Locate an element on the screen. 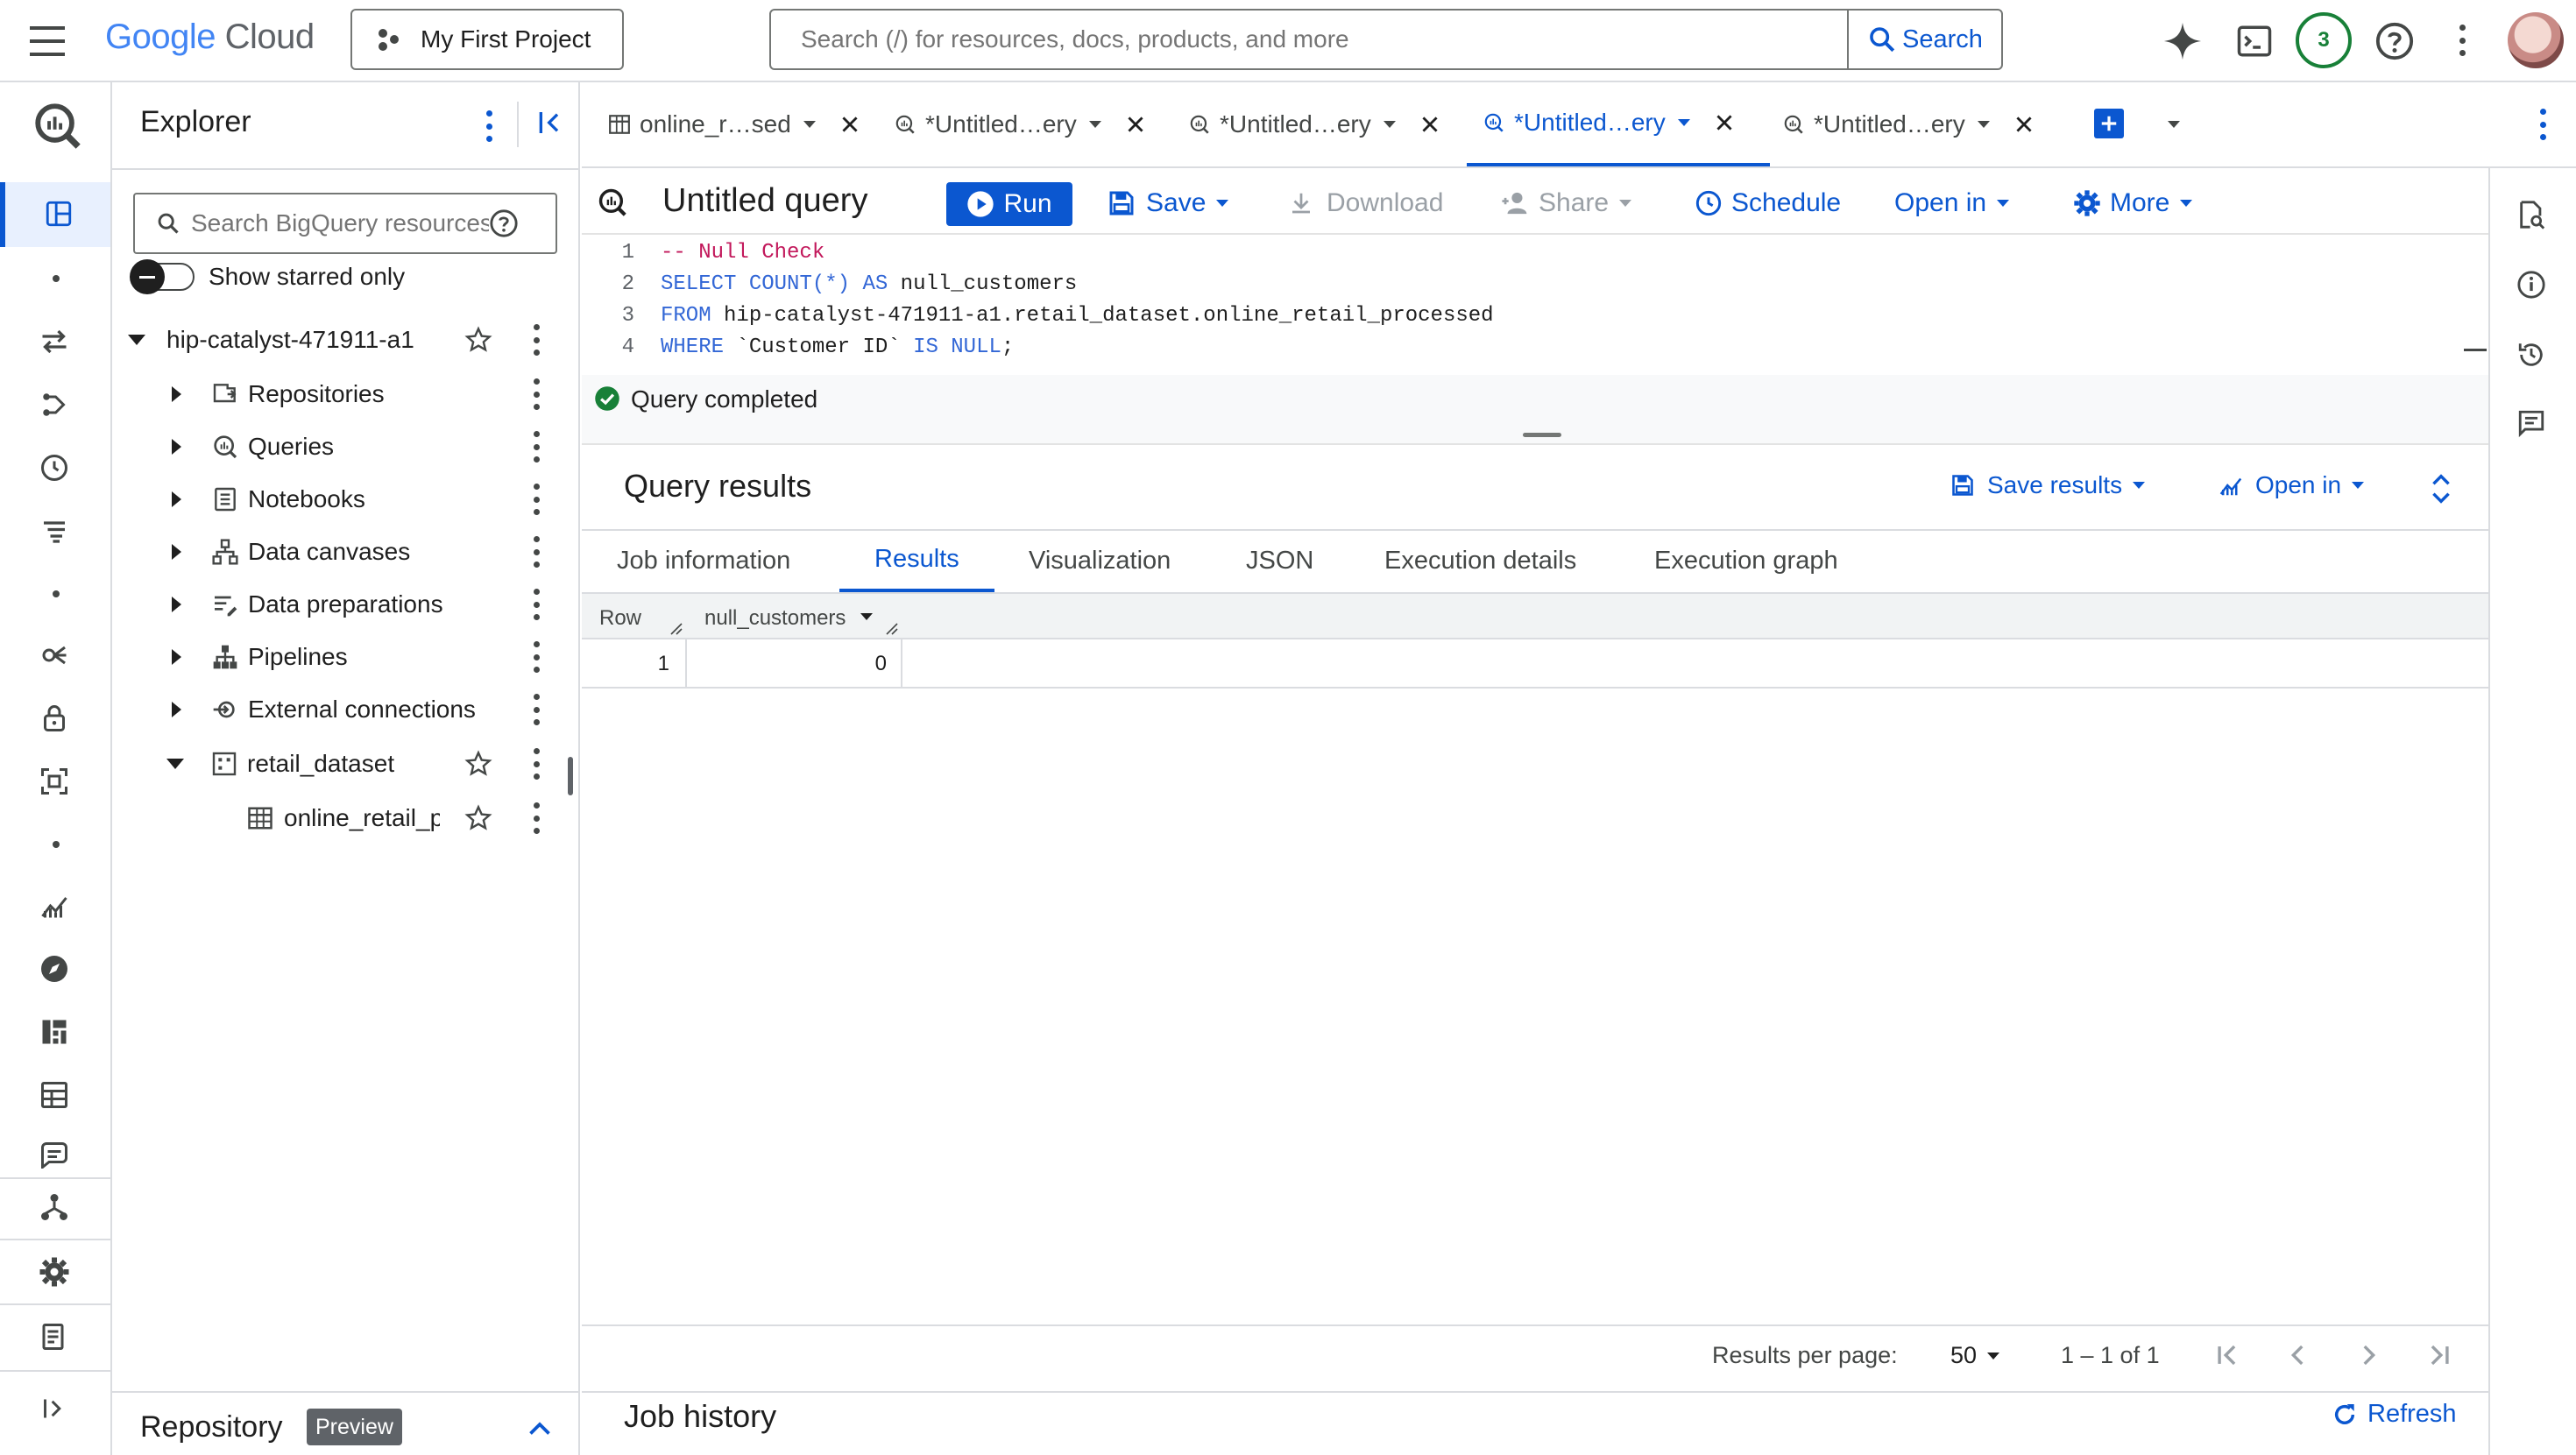 The height and width of the screenshot is (1455, 2576). project-node: hip-catalyst-471911-a1 is located at coordinates (344, 340).